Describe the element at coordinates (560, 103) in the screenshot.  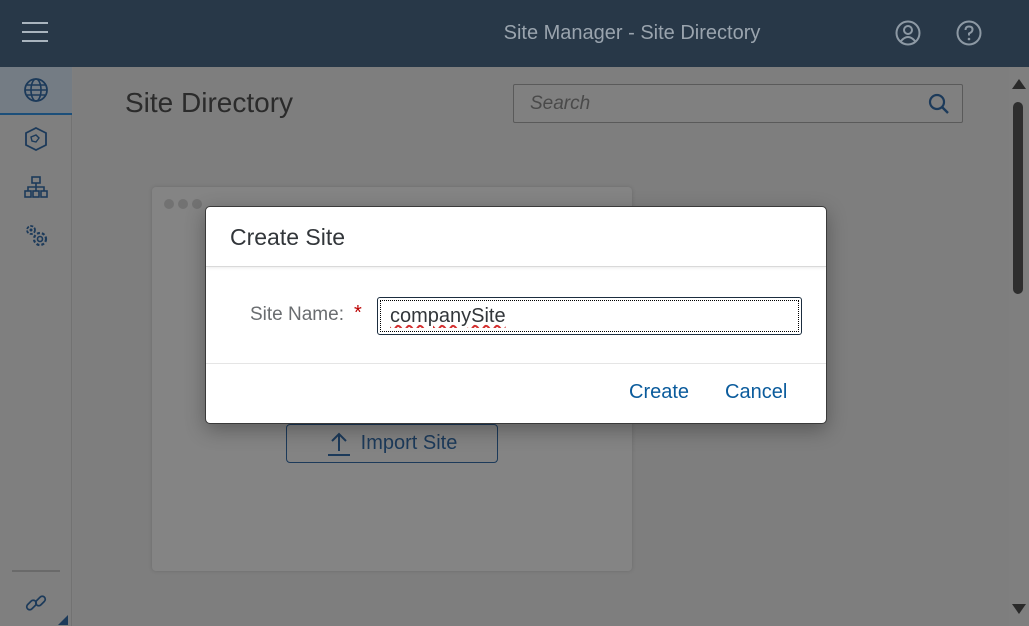
I see `search-placeholder: Search` at that location.